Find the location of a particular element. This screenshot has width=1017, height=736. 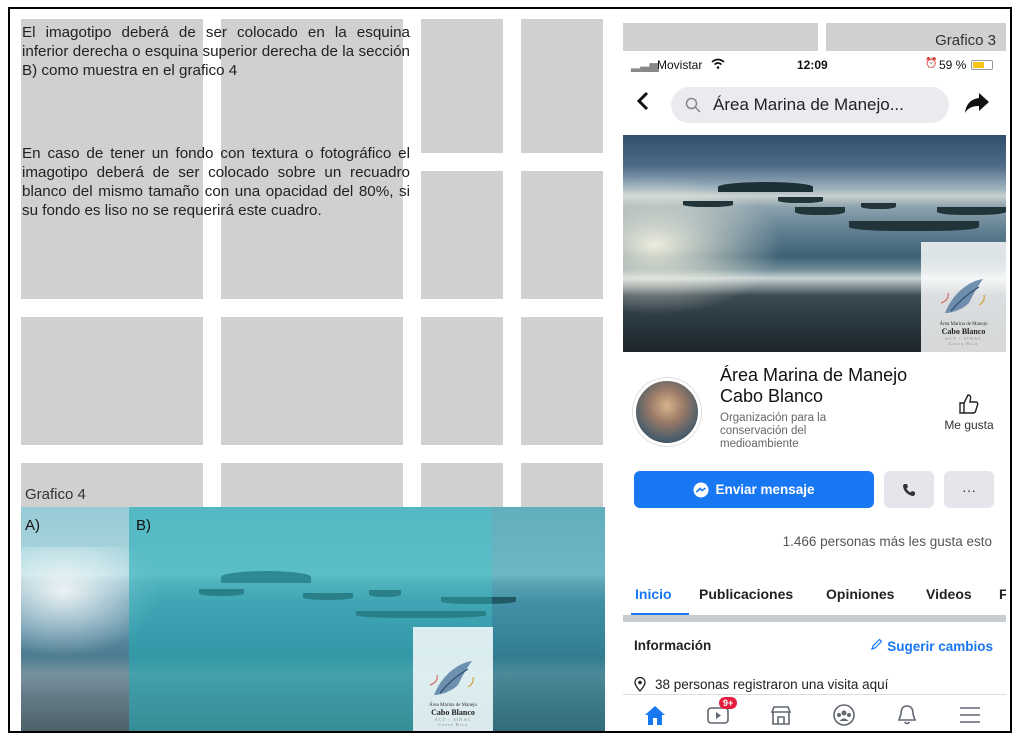

signal-icon: ▂▃▅ is located at coordinates (645, 65).